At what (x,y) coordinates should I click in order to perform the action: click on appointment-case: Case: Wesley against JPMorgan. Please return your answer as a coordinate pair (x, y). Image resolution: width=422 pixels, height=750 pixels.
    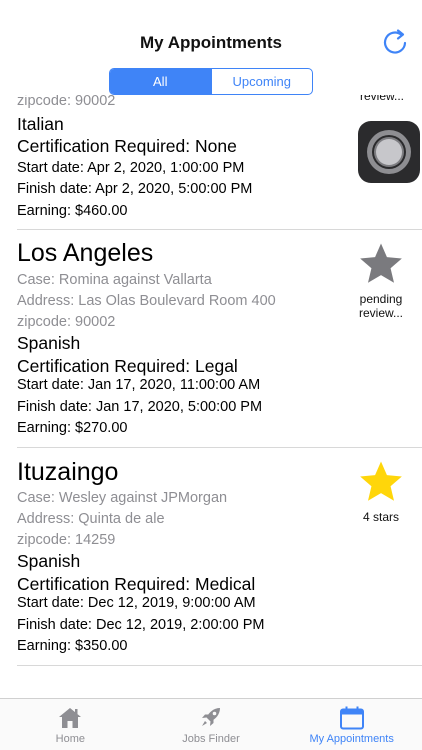
    Looking at the image, I should click on (122, 498).